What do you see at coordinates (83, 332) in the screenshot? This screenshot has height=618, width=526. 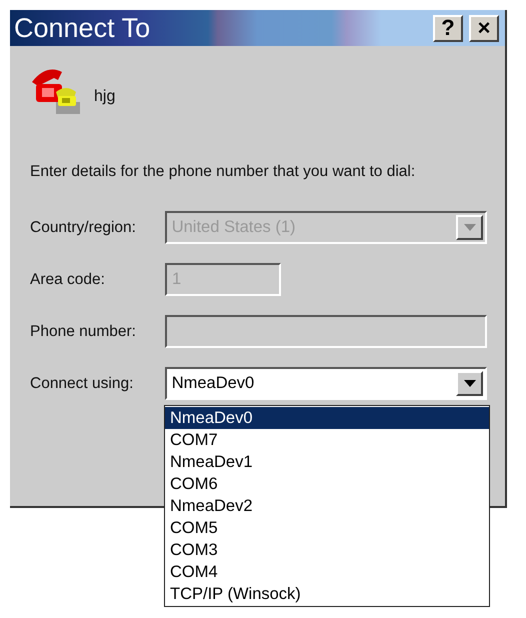 I see `field-label: Phone number:` at bounding box center [83, 332].